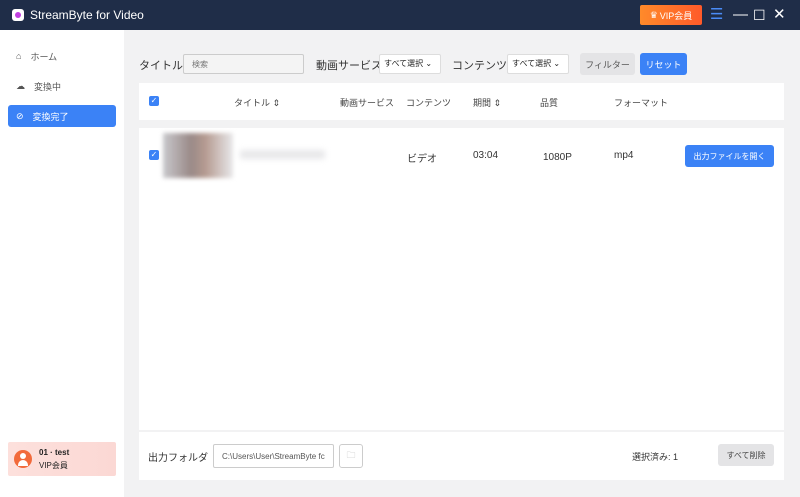 The height and width of the screenshot is (497, 800). I want to click on user-name: 01 · test, so click(54, 452).